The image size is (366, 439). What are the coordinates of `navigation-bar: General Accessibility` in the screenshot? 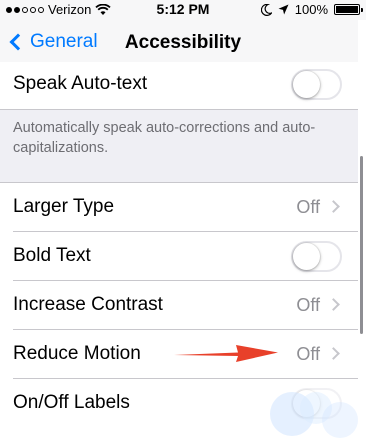 It's located at (183, 44).